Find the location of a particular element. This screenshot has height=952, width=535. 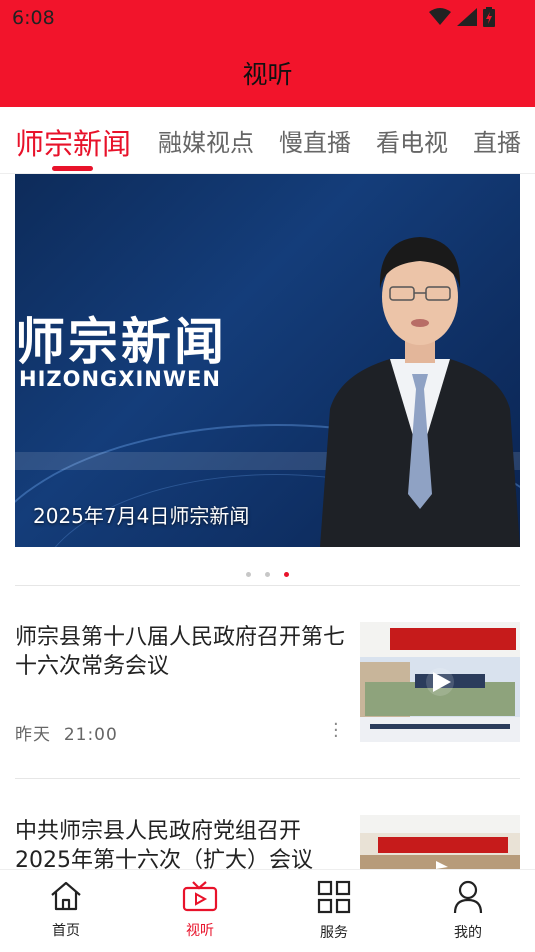

category-tabs: 师宗新闻 融媒视点 慢直播 看电视 直播 is located at coordinates (267, 140).